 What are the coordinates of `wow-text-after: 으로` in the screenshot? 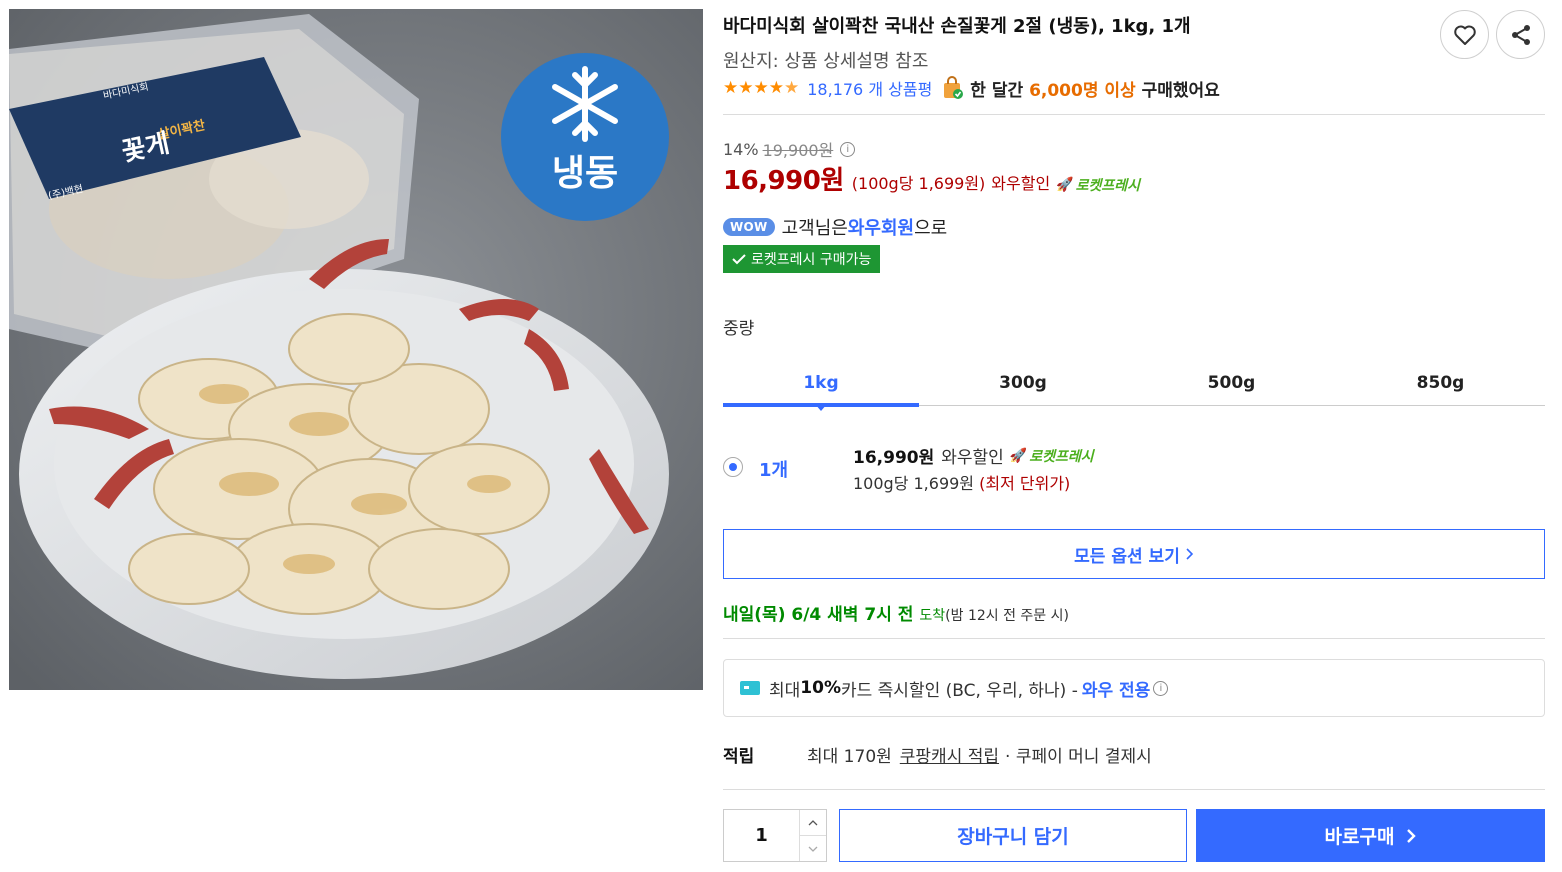 It's located at (931, 228).